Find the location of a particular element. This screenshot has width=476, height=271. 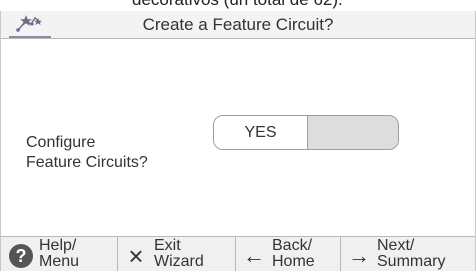

back-home-label: Back/ Home is located at coordinates (293, 254).